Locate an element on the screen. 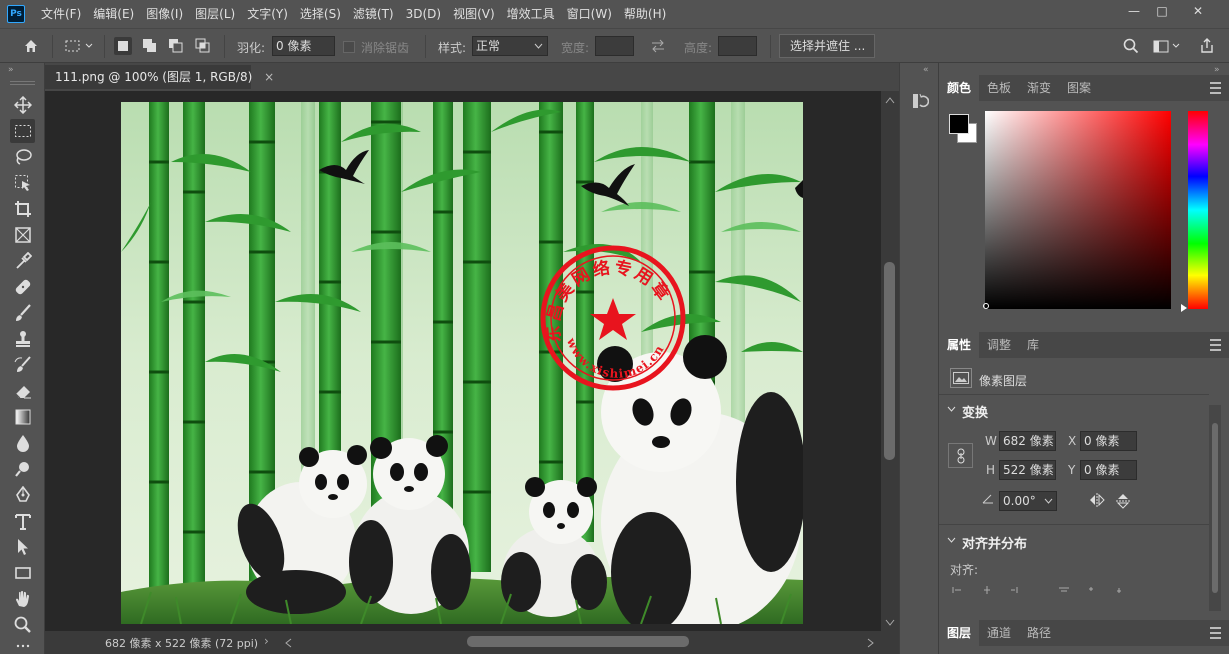 The width and height of the screenshot is (1229, 654). width-field: 682 像素 is located at coordinates (1027, 441).